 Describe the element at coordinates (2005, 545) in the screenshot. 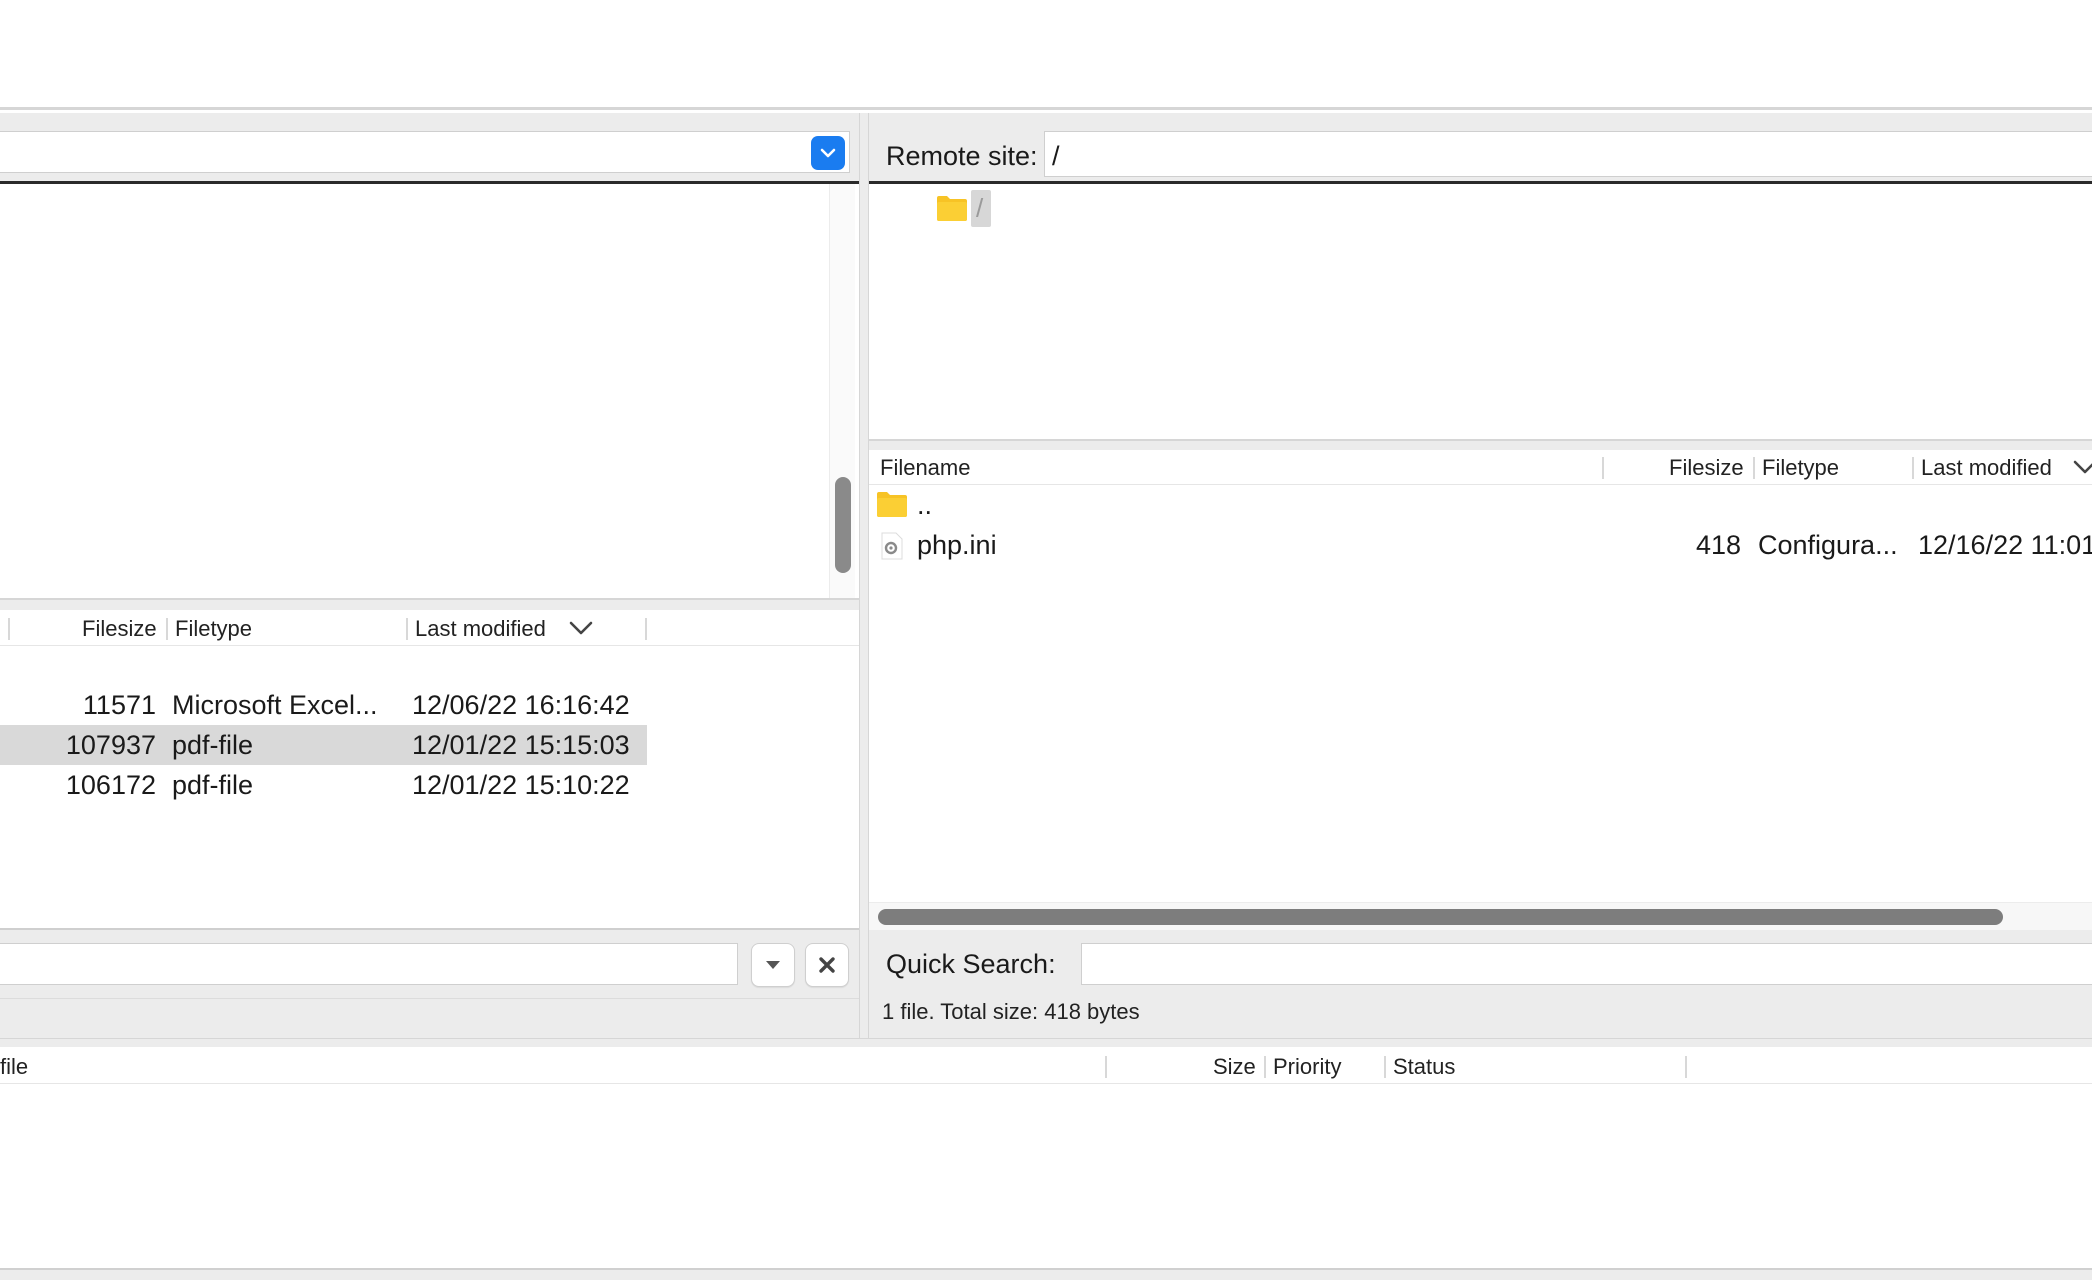

I see `row-last-modified: 12/16/22 11:01:` at that location.